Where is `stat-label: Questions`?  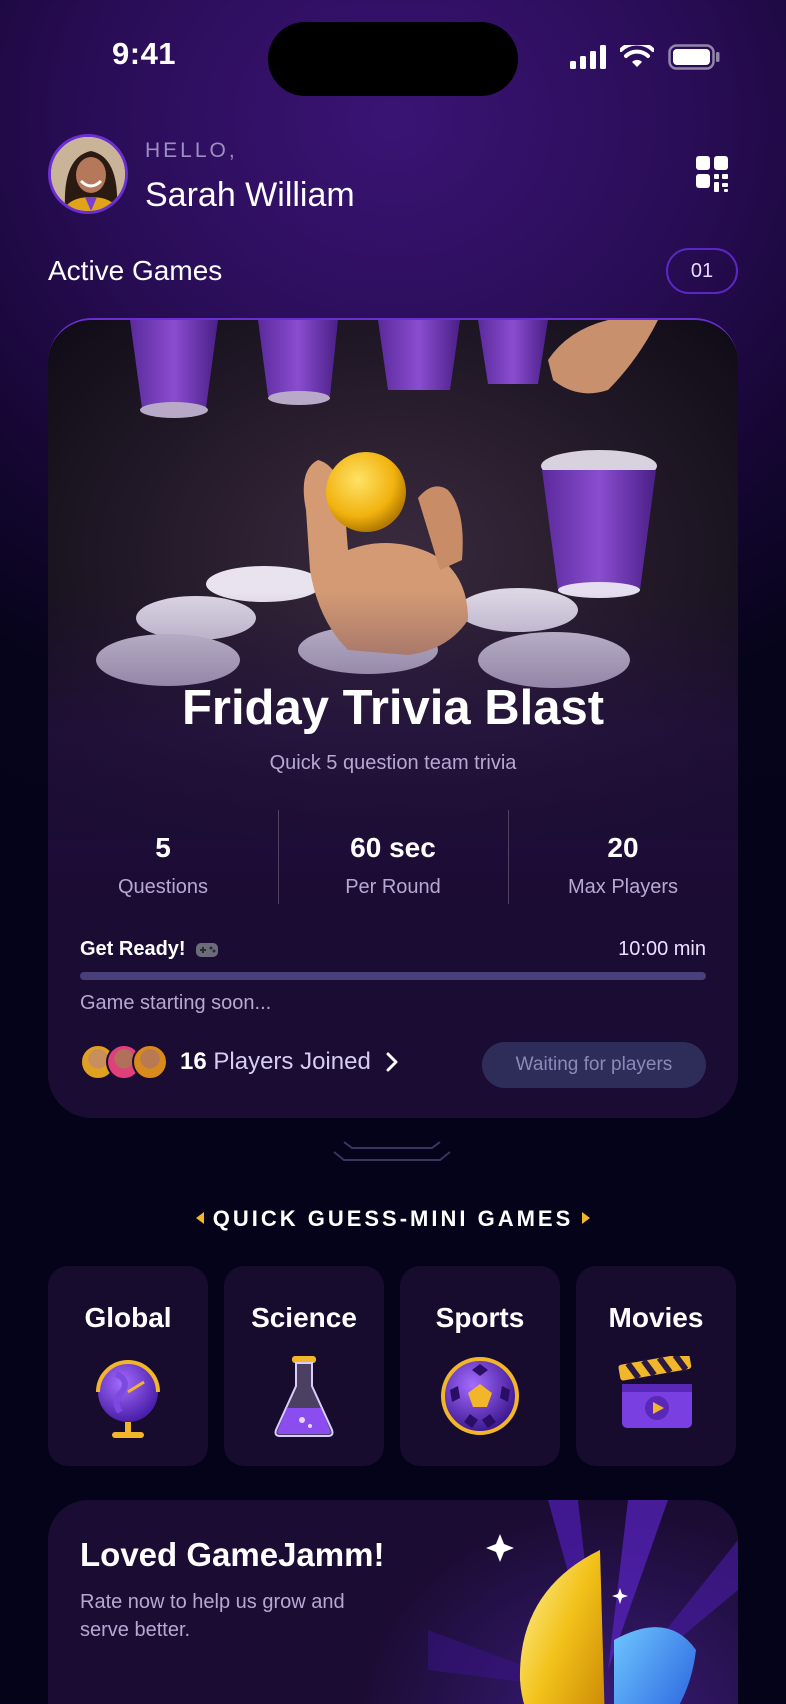
stat-label: Questions is located at coordinates (163, 887).